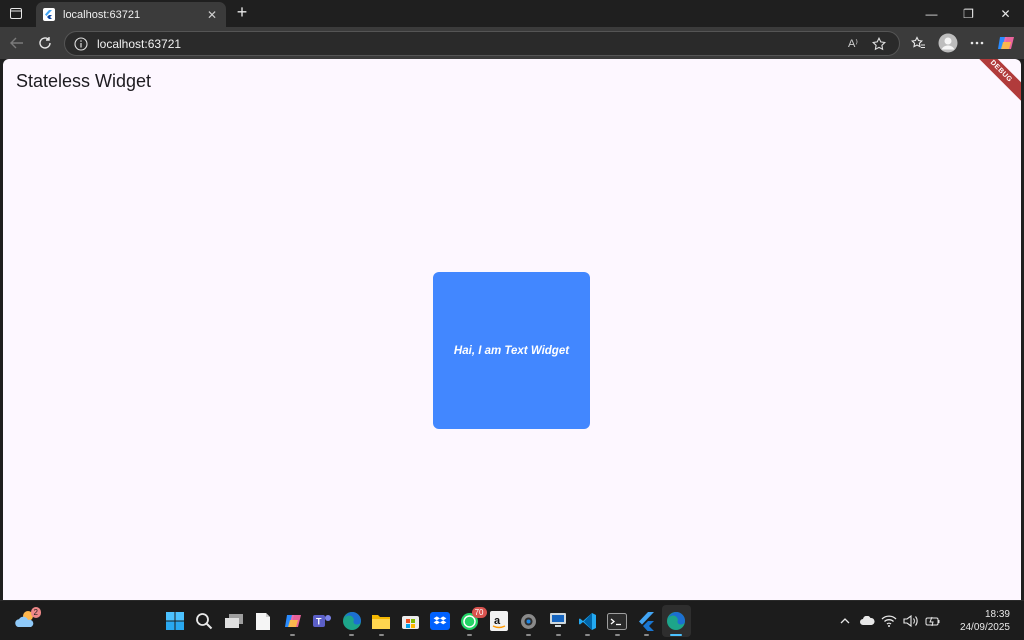 The width and height of the screenshot is (1024, 640). I want to click on system-tray, so click(889, 621).